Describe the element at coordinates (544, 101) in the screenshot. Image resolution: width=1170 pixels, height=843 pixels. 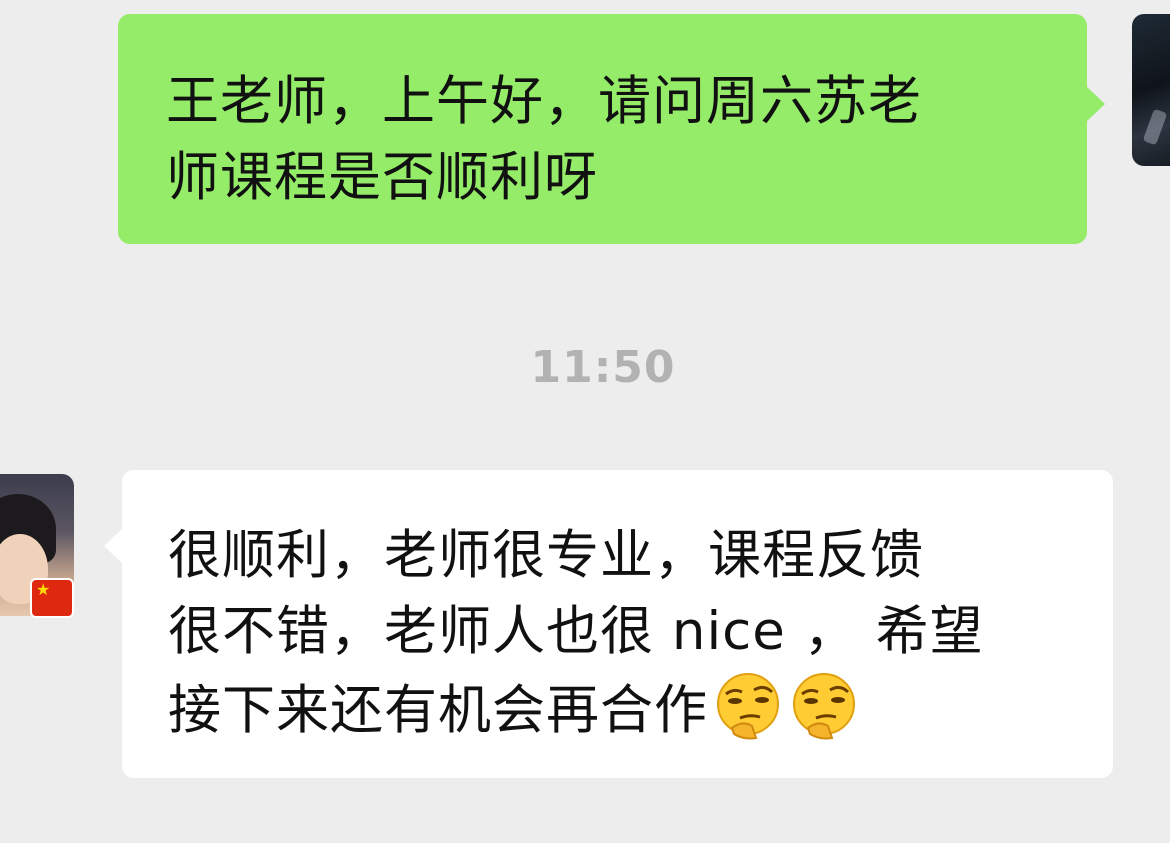
I see `message-line: 王老师，上午好，请问周六苏老` at that location.